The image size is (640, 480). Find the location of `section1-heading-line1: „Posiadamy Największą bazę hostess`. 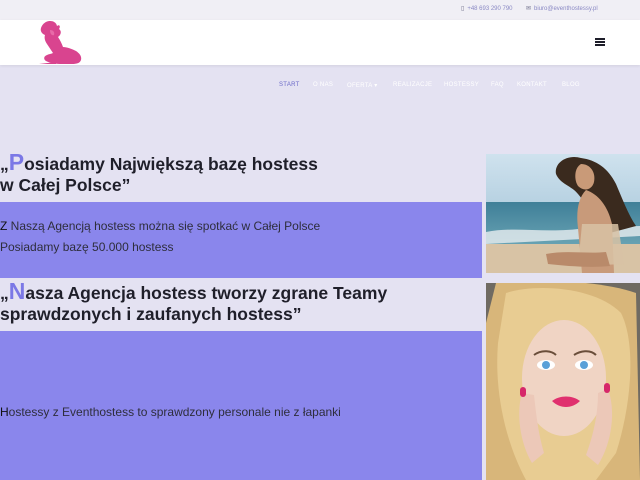

section1-heading-line1: „Posiadamy Największą bazę hostess is located at coordinates (159, 162).